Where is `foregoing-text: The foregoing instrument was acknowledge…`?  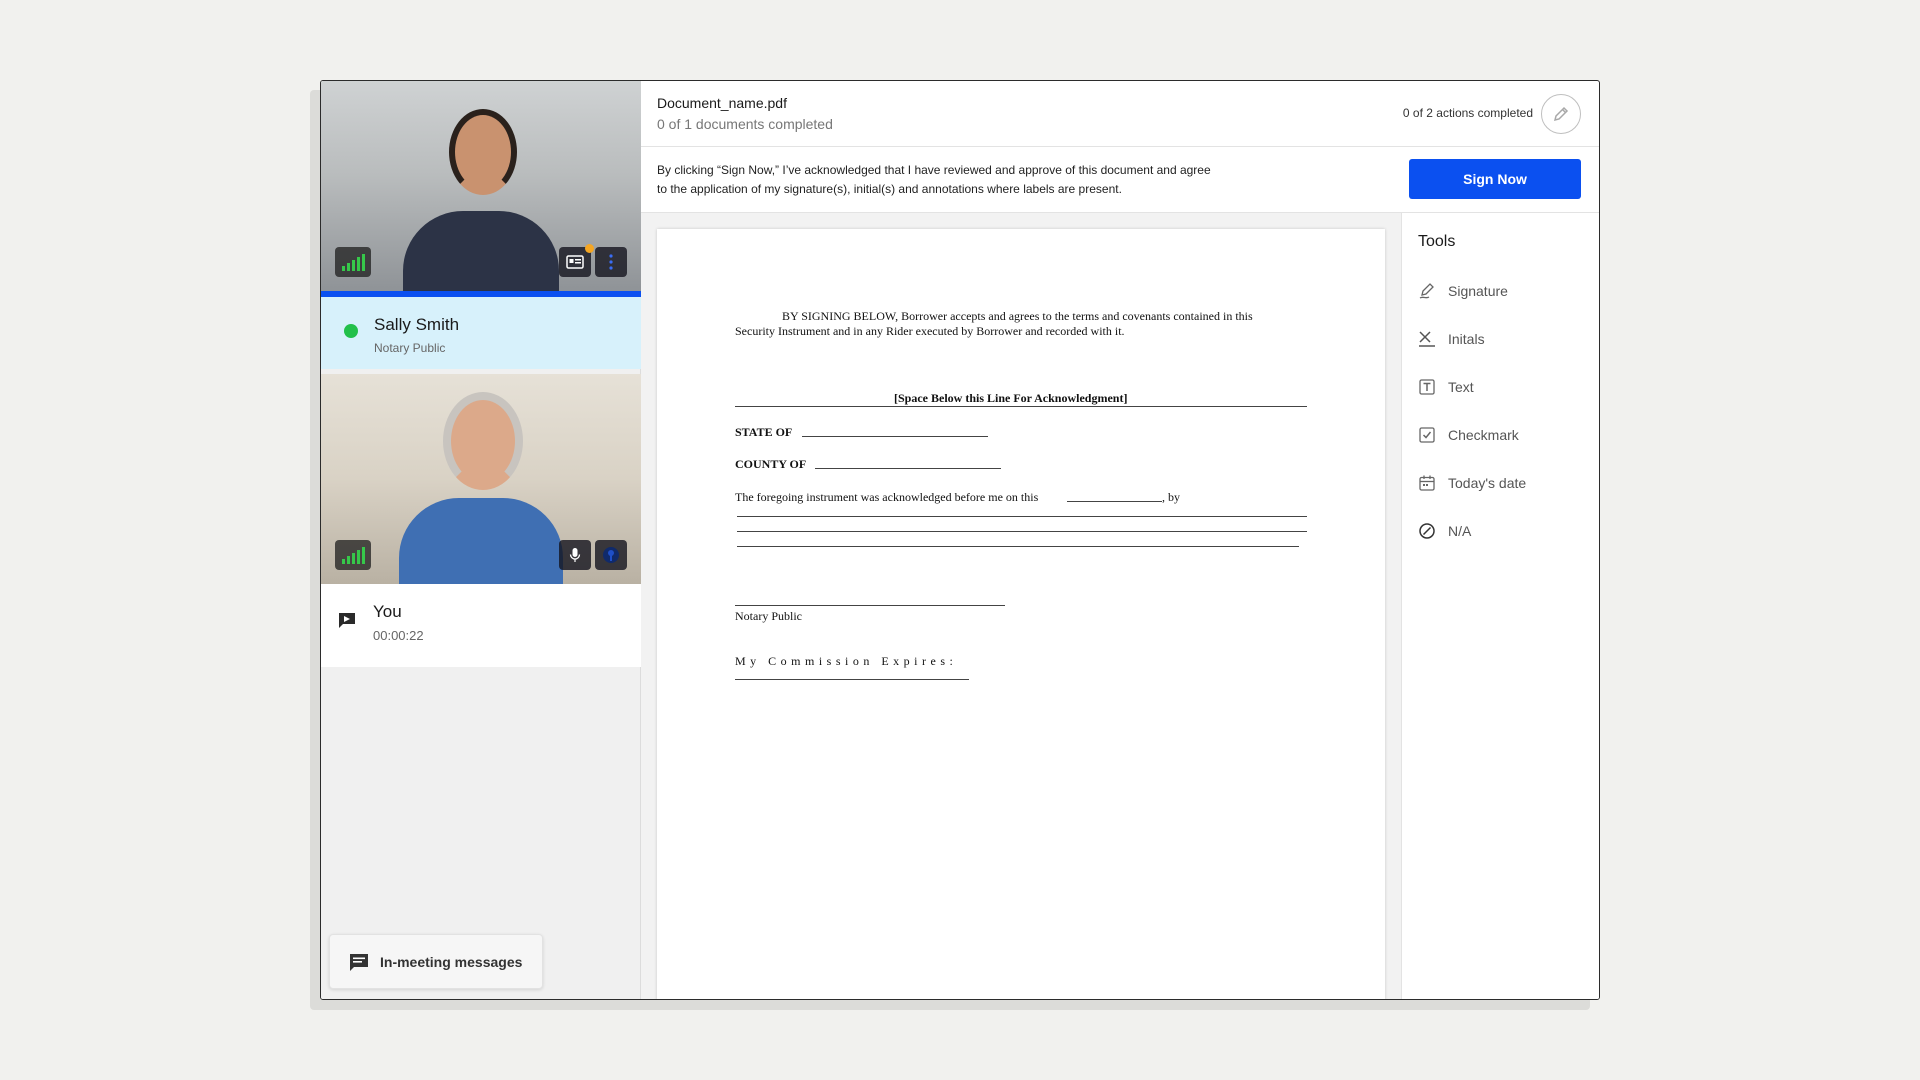
foregoing-text: The foregoing instrument was acknowledge… is located at coordinates (887, 497).